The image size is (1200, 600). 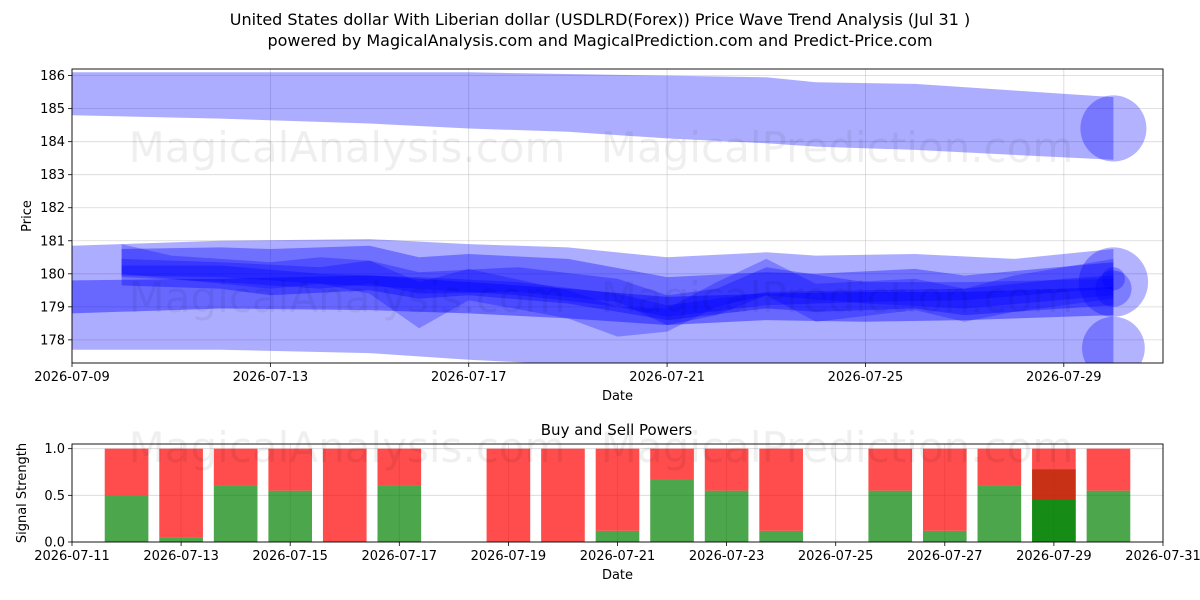 What do you see at coordinates (945, 556) in the screenshot?
I see `bottom-tick-label-x: 2026-07-27` at bounding box center [945, 556].